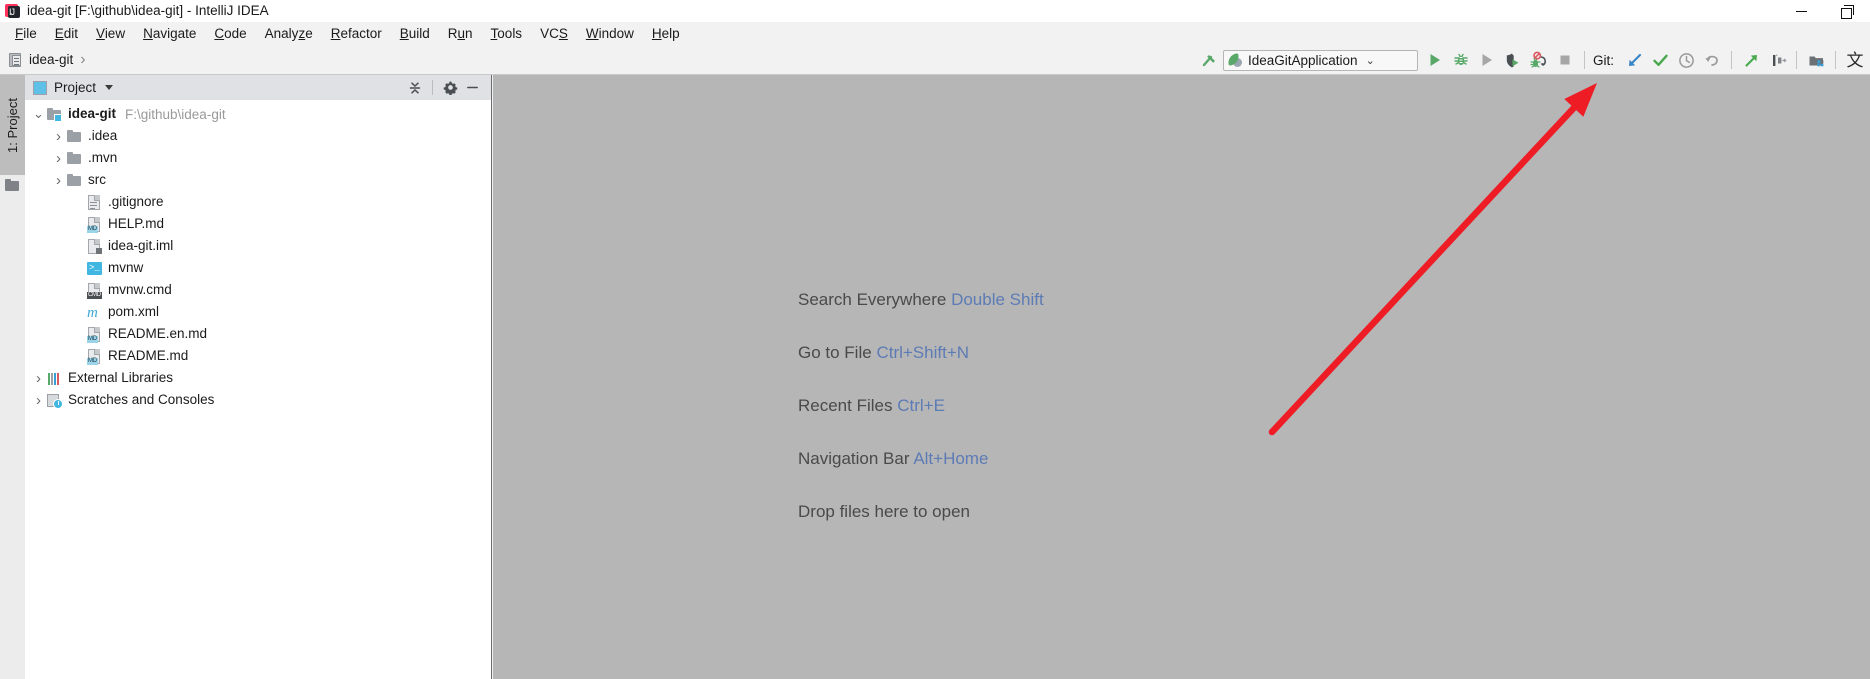 The height and width of the screenshot is (679, 1870). I want to click on stop-square-icon, so click(1565, 60).